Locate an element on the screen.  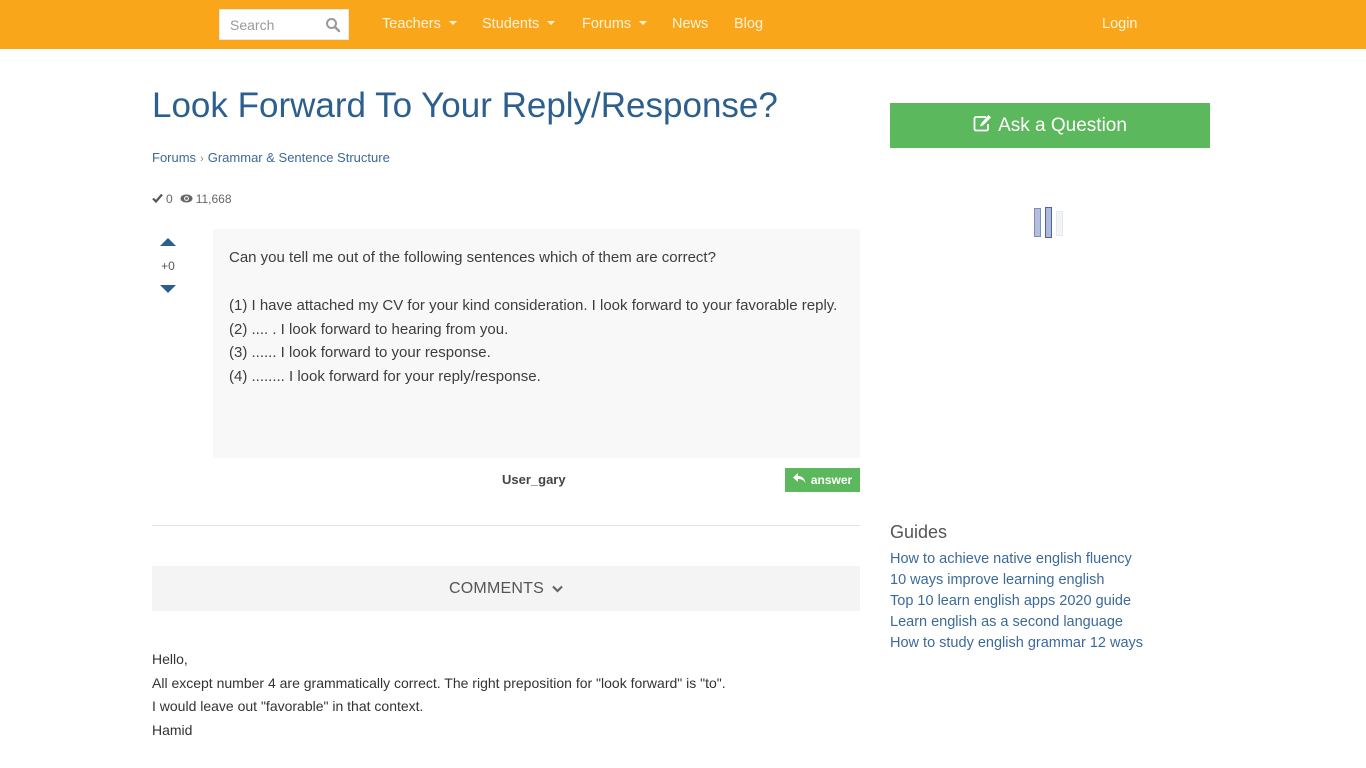
breadcrumb: Forums › Grammar & Sentence Structure is located at coordinates (271, 157).